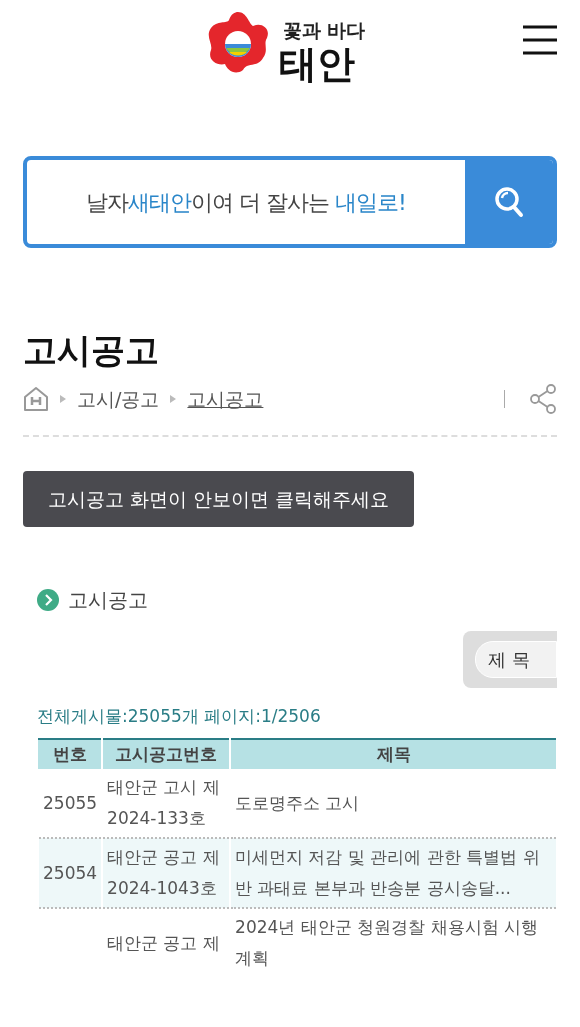 The image size is (580, 1027). Describe the element at coordinates (509, 202) in the screenshot. I see `search-icon` at that location.